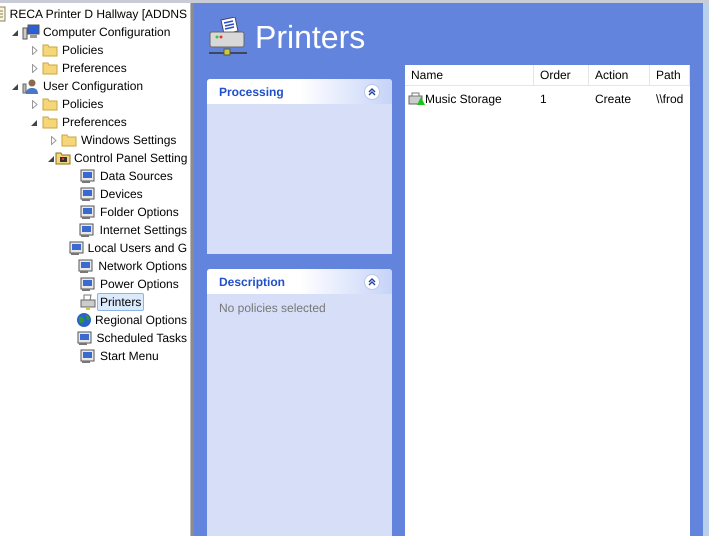 Image resolution: width=709 pixels, height=536 pixels. Describe the element at coordinates (251, 92) in the screenshot. I see `panel-title: Processing` at that location.